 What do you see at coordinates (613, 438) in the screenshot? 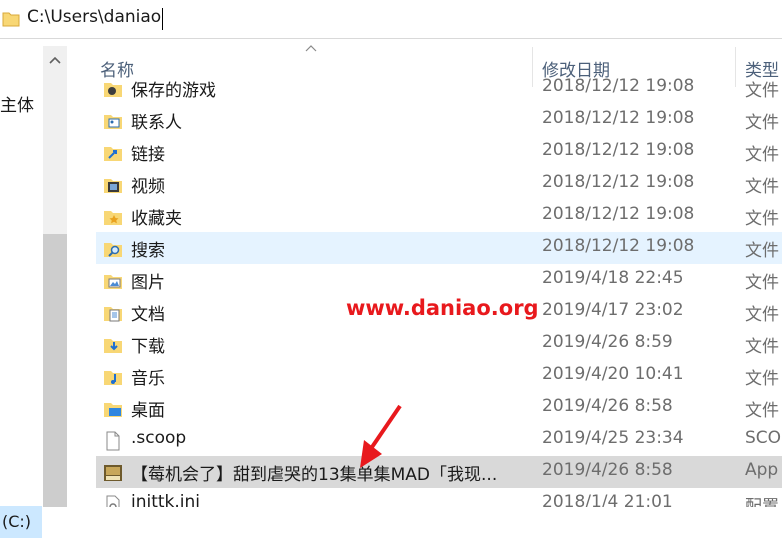
I see `file-date: 2019/4/25 23:34` at bounding box center [613, 438].